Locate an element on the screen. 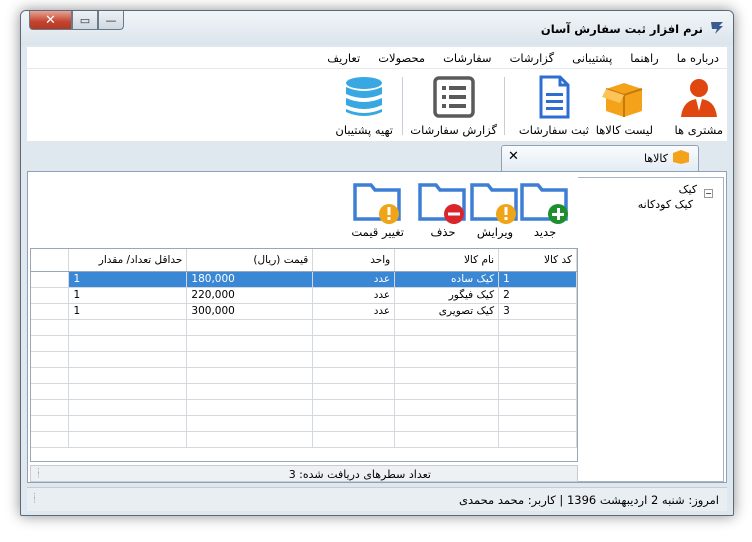 The height and width of the screenshot is (542, 752). table-row: 1 کیک ساده عدد 180,000 1 is located at coordinates (304, 279).